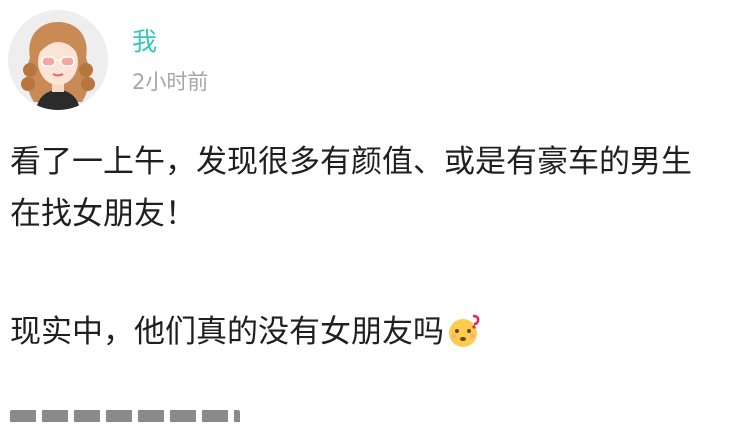  What do you see at coordinates (351, 162) in the screenshot?
I see `post-text-line: 看了一上午，发现很多有颜值、或是有豪车的男生` at bounding box center [351, 162].